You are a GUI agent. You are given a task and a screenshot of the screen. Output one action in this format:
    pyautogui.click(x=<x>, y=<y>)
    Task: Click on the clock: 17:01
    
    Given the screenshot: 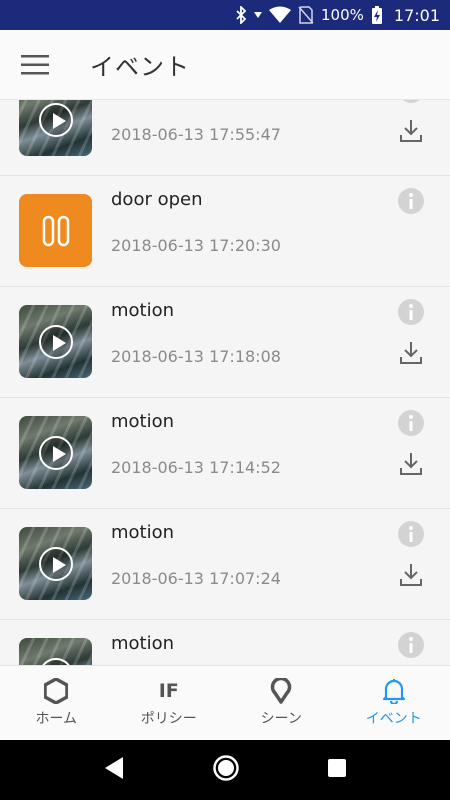 What is the action you would take?
    pyautogui.click(x=416, y=15)
    